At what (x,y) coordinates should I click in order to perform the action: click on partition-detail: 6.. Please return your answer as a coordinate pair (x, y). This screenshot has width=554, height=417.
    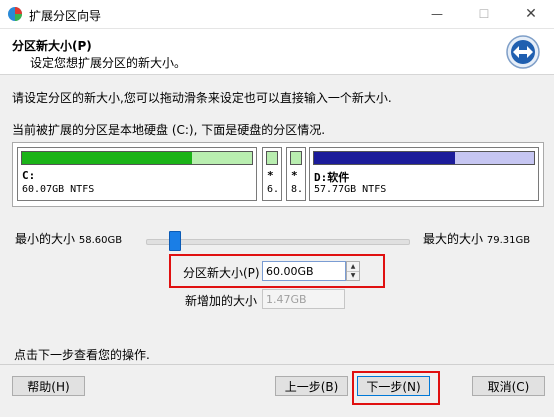
    Looking at the image, I should click on (273, 189).